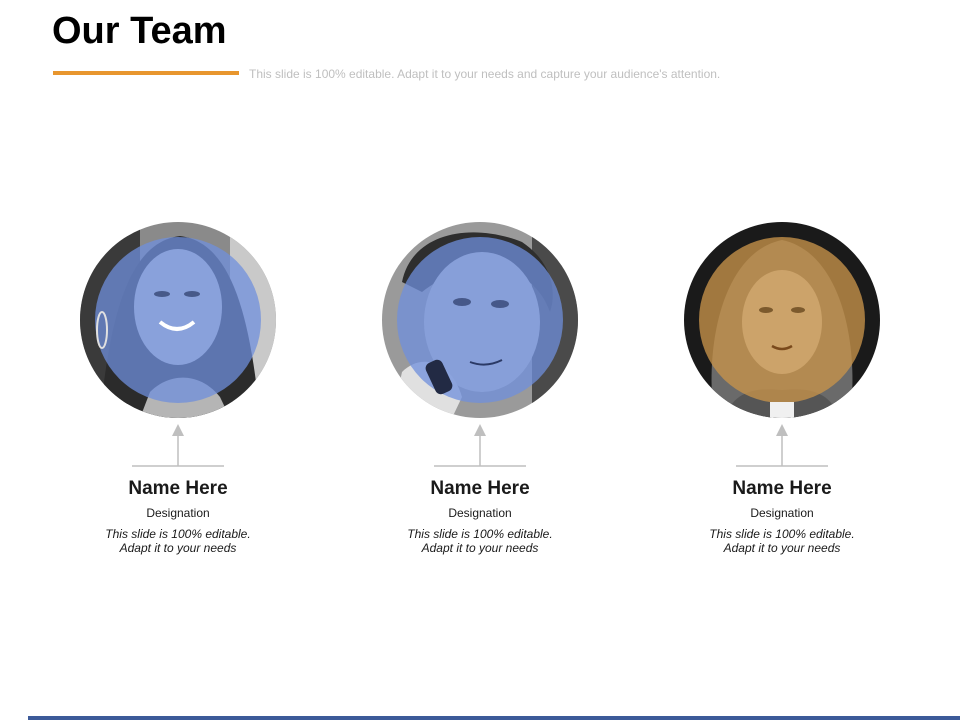  What do you see at coordinates (480, 488) in the screenshot?
I see `member-name-2: Name Here` at bounding box center [480, 488].